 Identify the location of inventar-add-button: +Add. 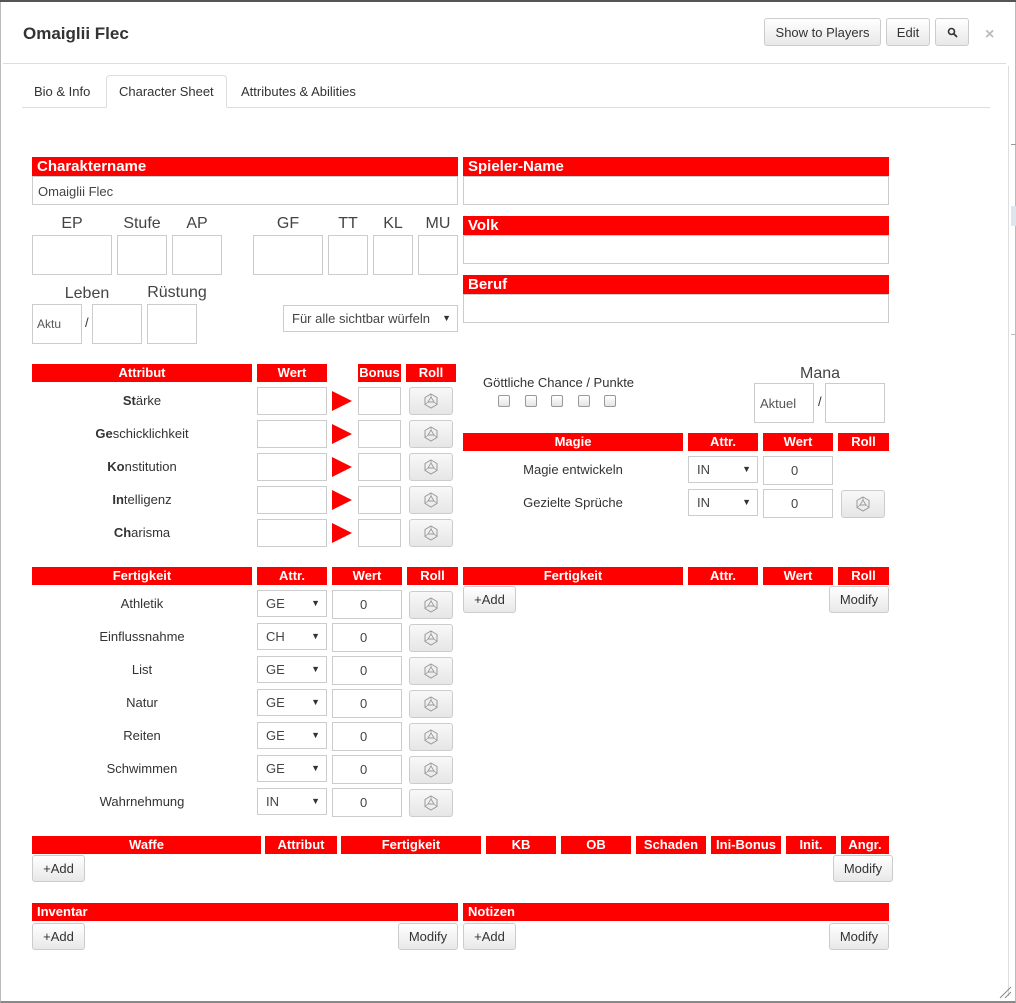
(58, 936).